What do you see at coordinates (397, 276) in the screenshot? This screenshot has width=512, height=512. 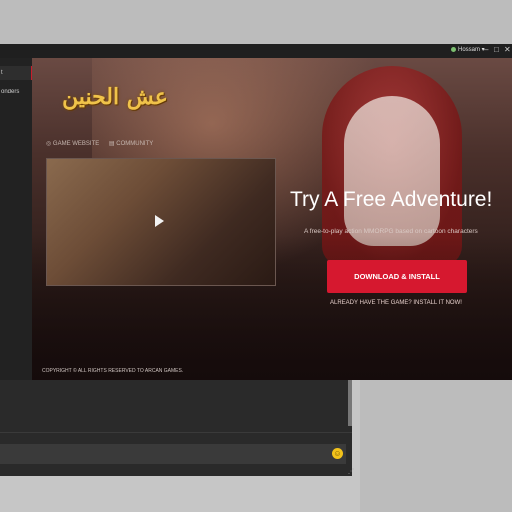 I see `download-install-button: DOWNLOAD & INSTALL` at bounding box center [397, 276].